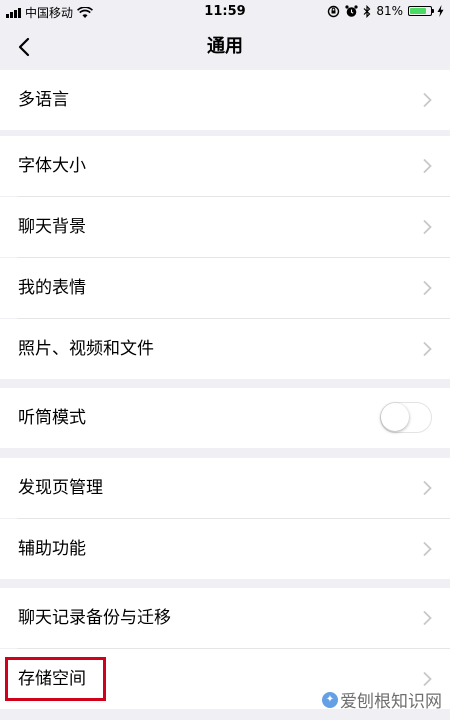  What do you see at coordinates (395, 417) in the screenshot?
I see `toggle-knob` at bounding box center [395, 417].